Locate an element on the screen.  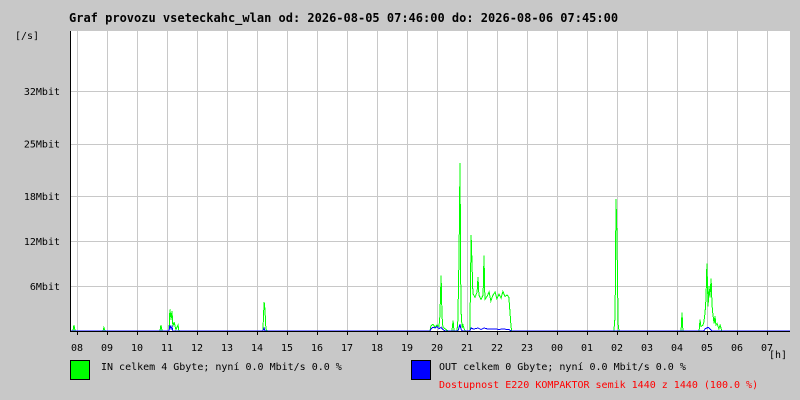
y-tick-label-0: 6Mbit is located at coordinates (45, 287).